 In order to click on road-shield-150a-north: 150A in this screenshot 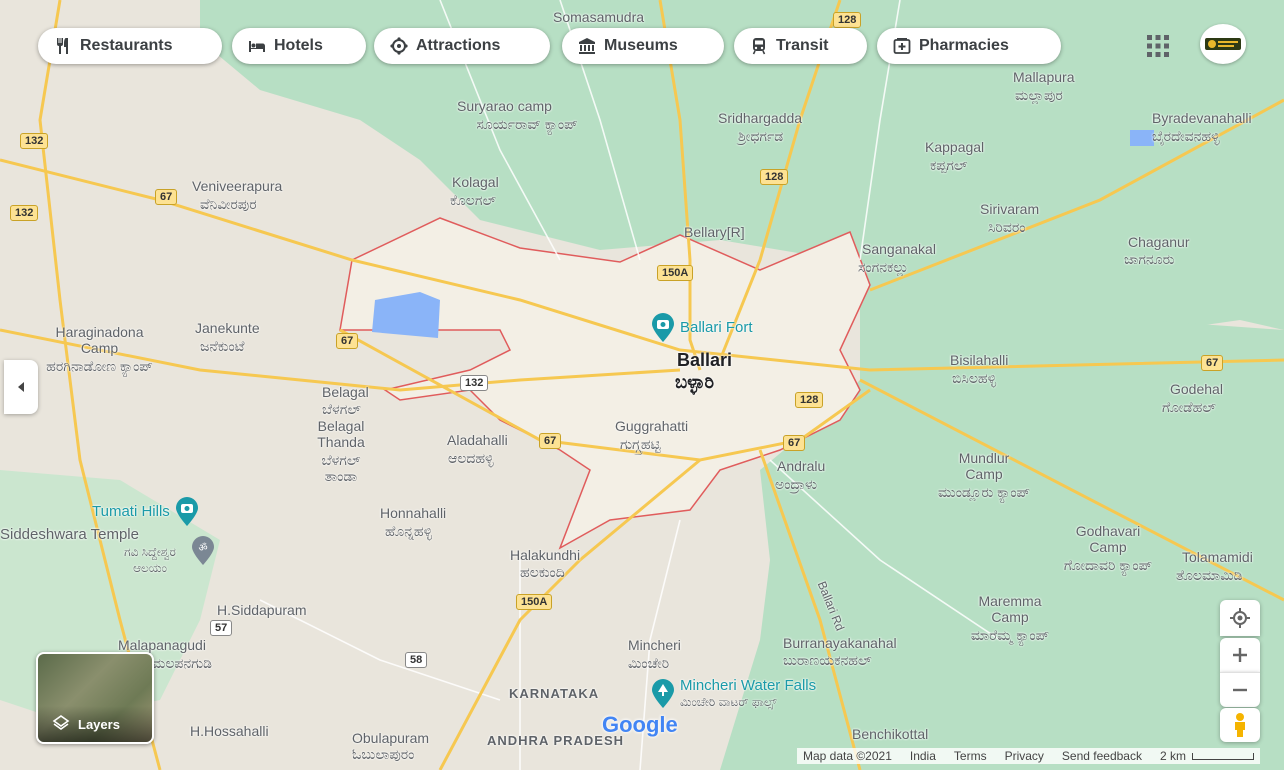, I will do `click(675, 273)`.